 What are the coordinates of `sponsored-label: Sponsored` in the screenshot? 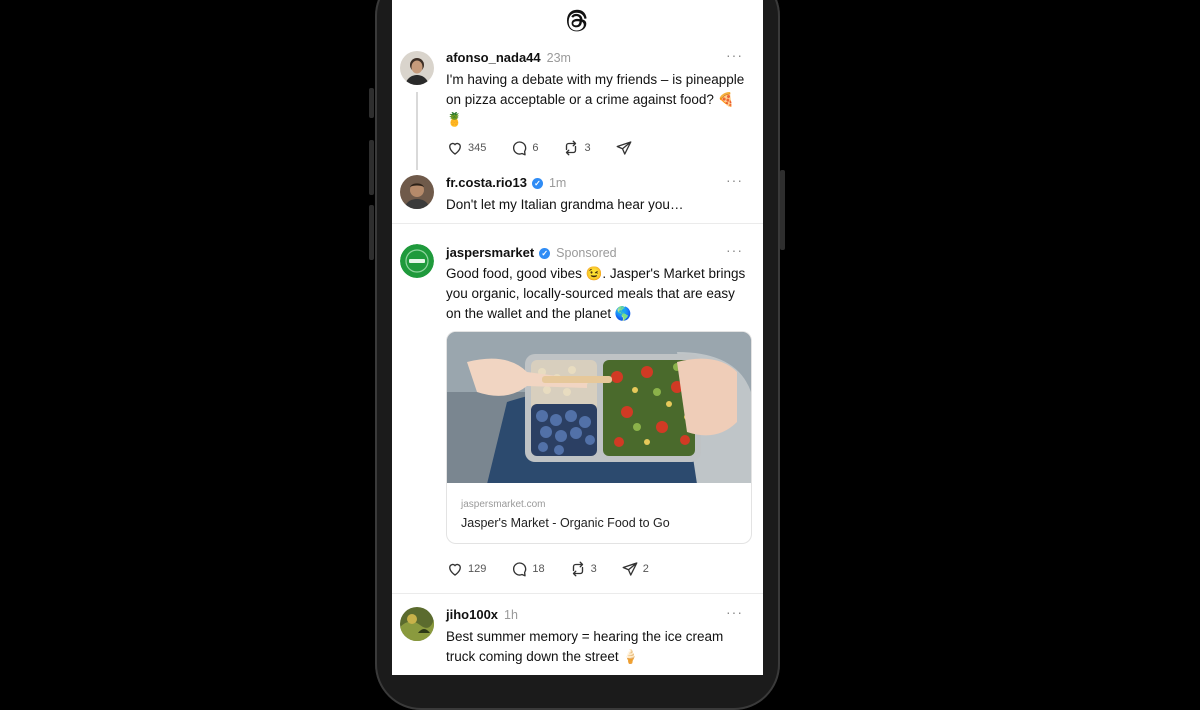 It's located at (586, 253).